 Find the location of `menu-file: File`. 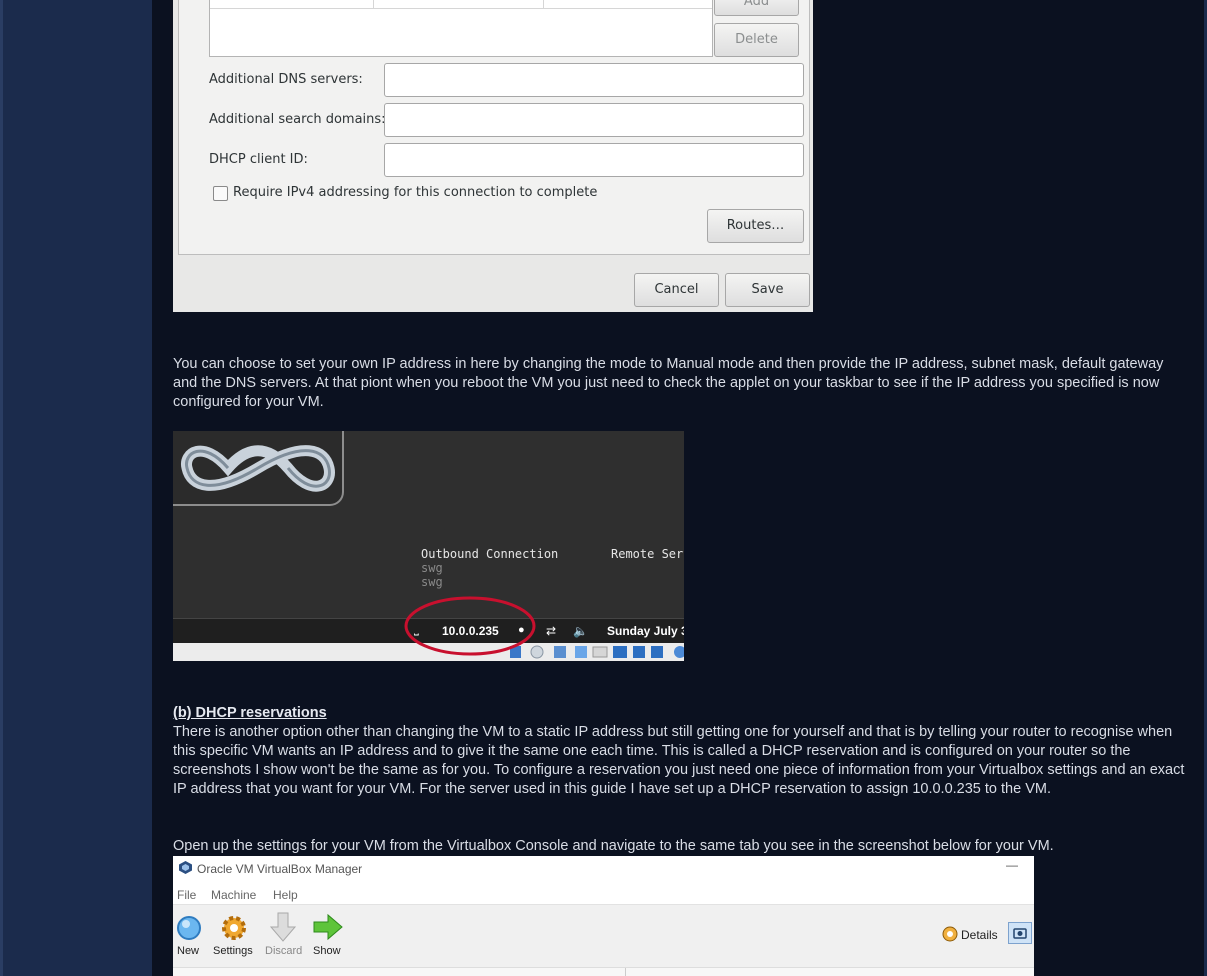

menu-file: File is located at coordinates (186, 895).